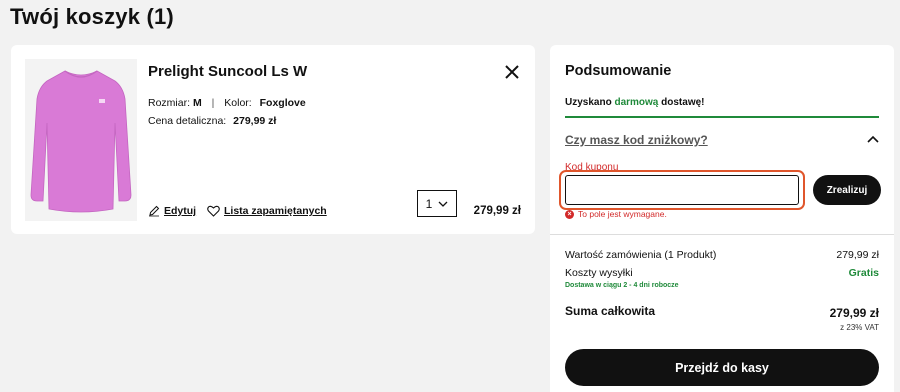  Describe the element at coordinates (275, 211) in the screenshot. I see `wishlist-label: Lista zapamiętanych` at that location.